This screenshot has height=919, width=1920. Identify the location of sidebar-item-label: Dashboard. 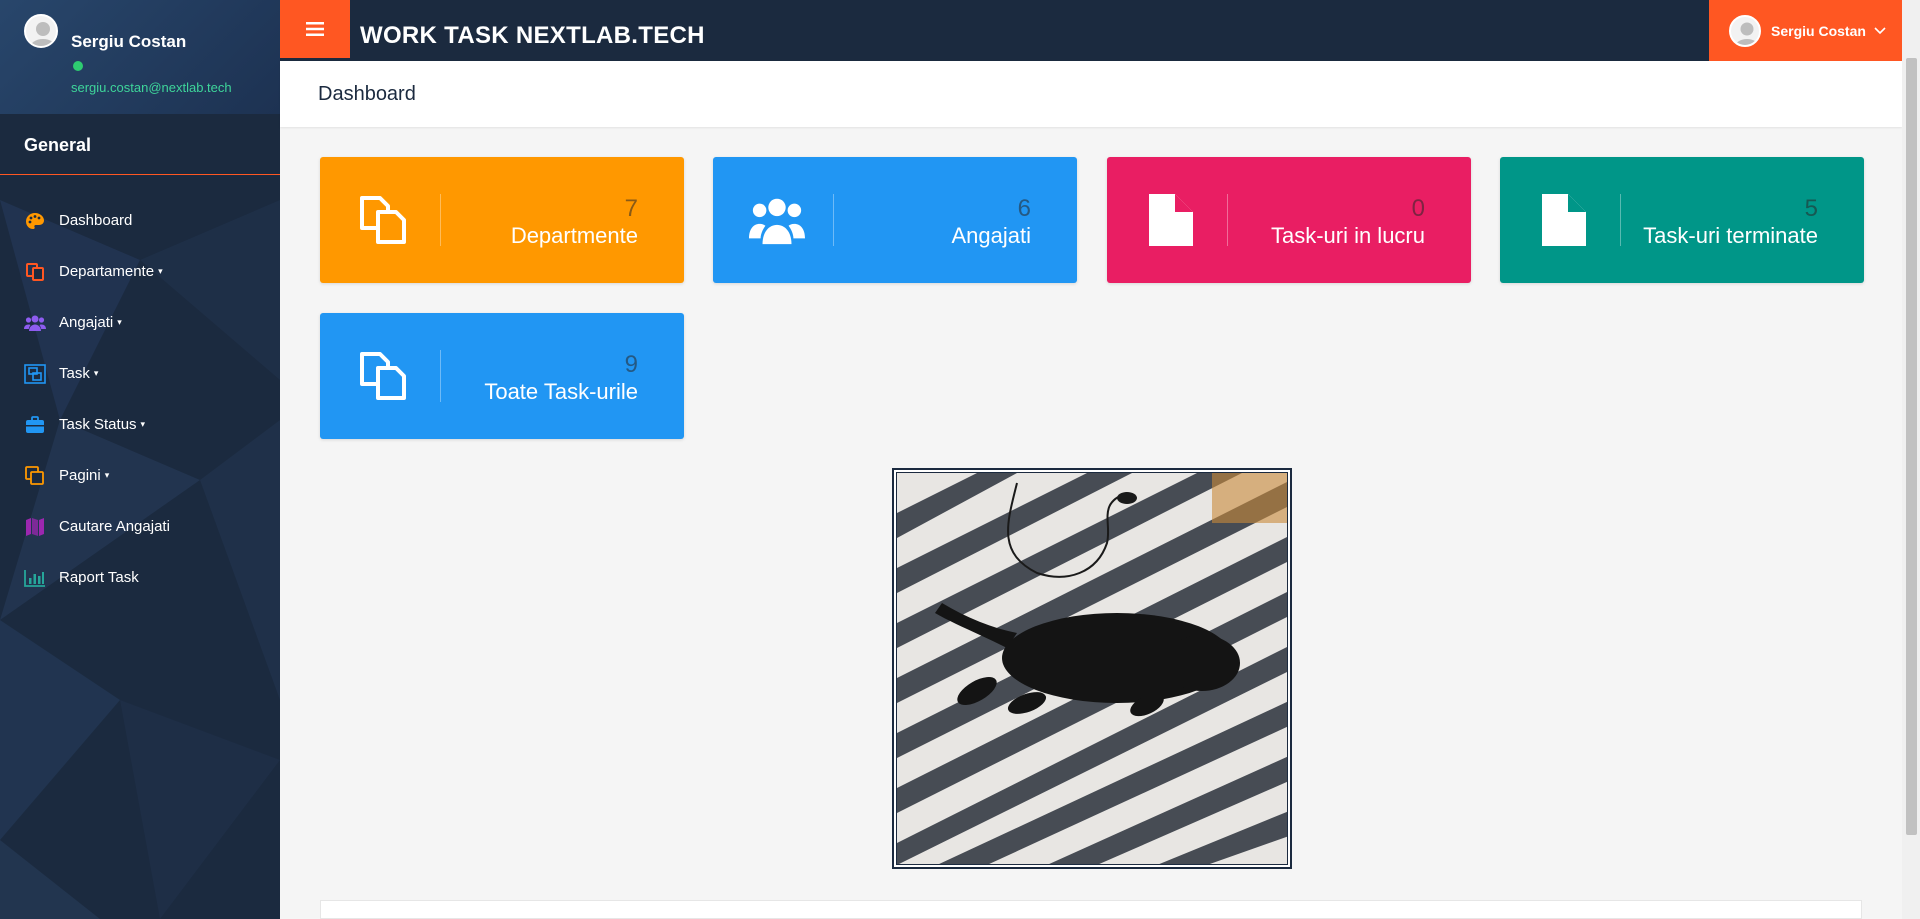
(96, 220).